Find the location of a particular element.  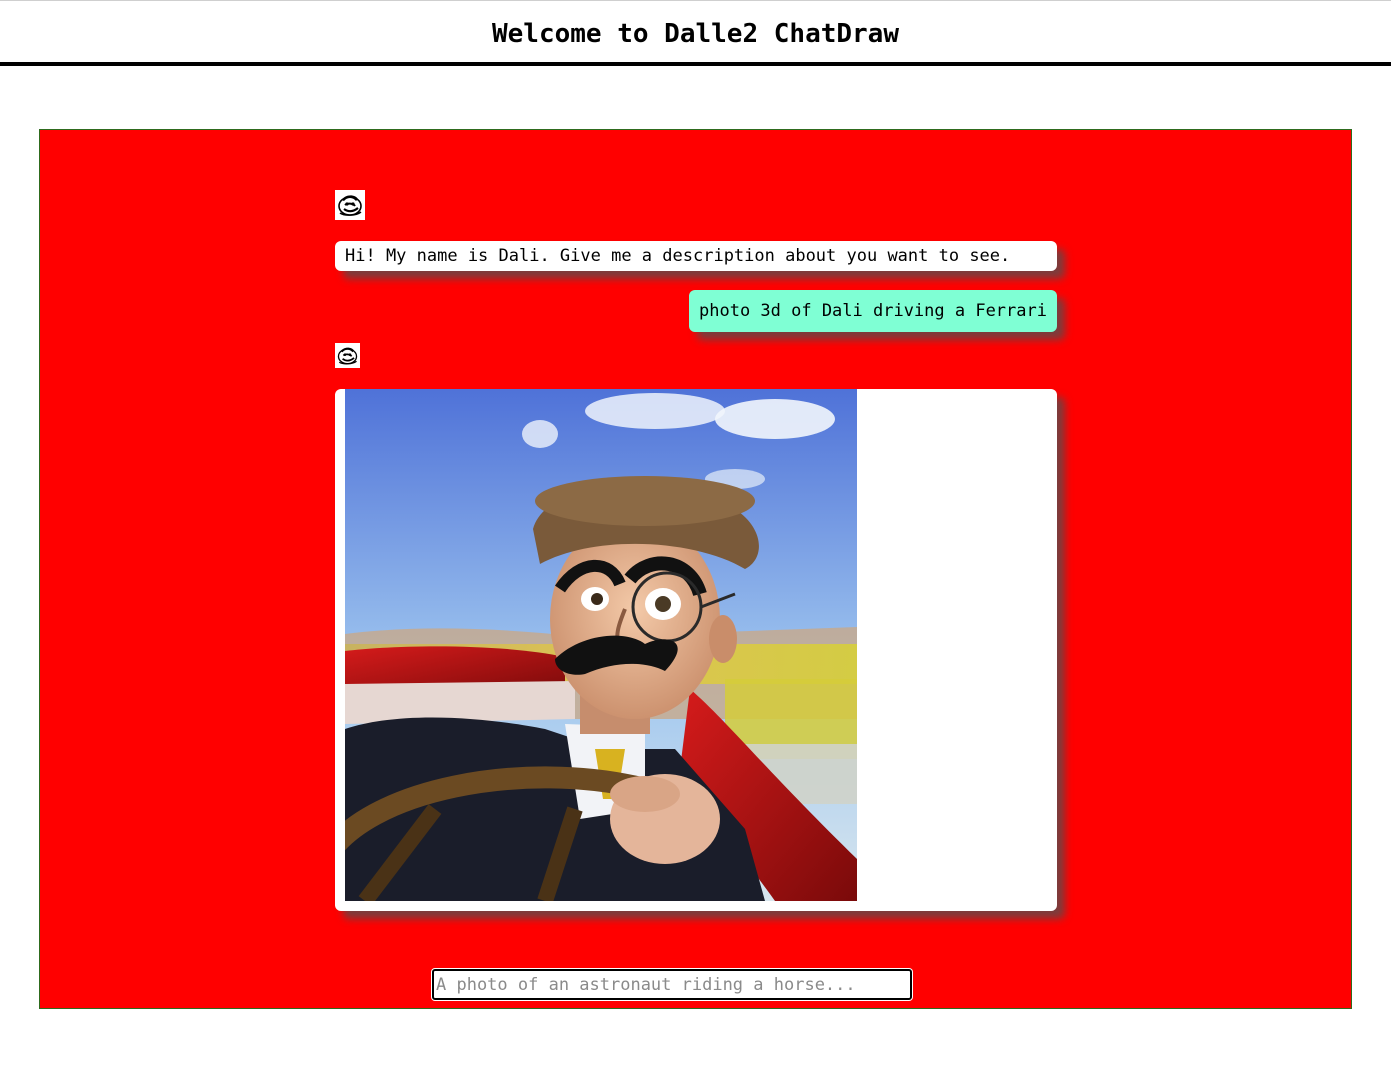

page-header: Welcome to Dalle2 ChatDraw is located at coordinates (695, 33).